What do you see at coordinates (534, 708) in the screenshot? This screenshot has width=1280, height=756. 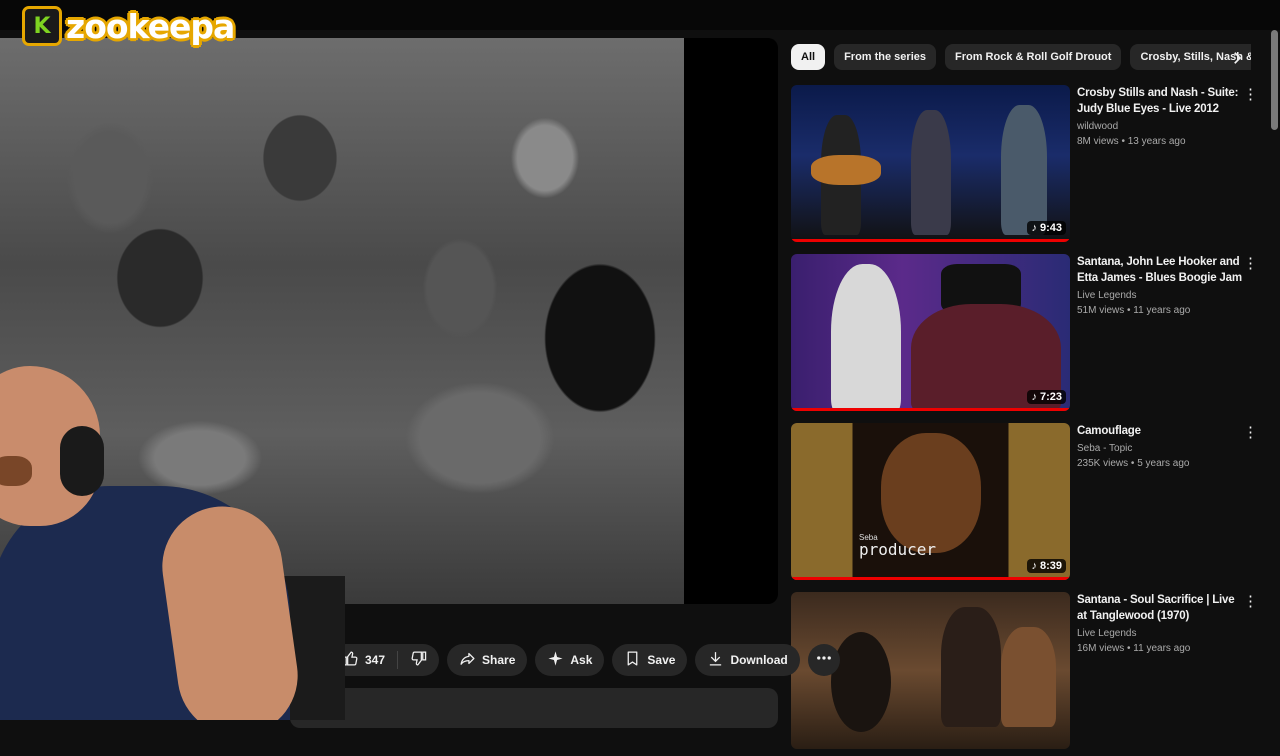 I see `description-box` at bounding box center [534, 708].